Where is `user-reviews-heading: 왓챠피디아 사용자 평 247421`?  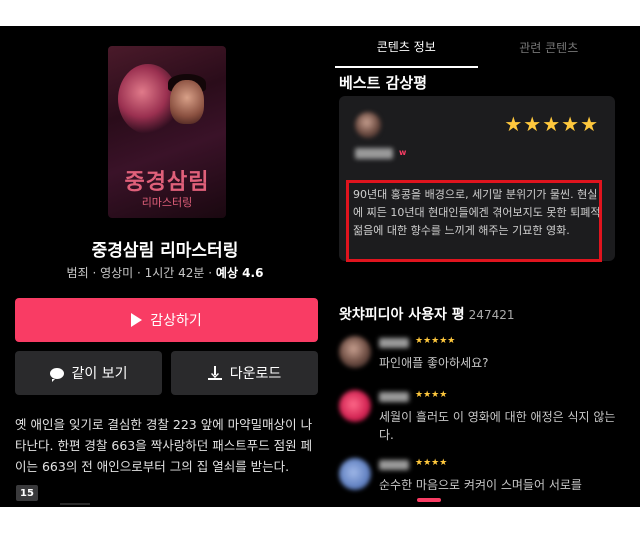 user-reviews-heading: 왓챠피디아 사용자 평 247421 is located at coordinates (426, 314).